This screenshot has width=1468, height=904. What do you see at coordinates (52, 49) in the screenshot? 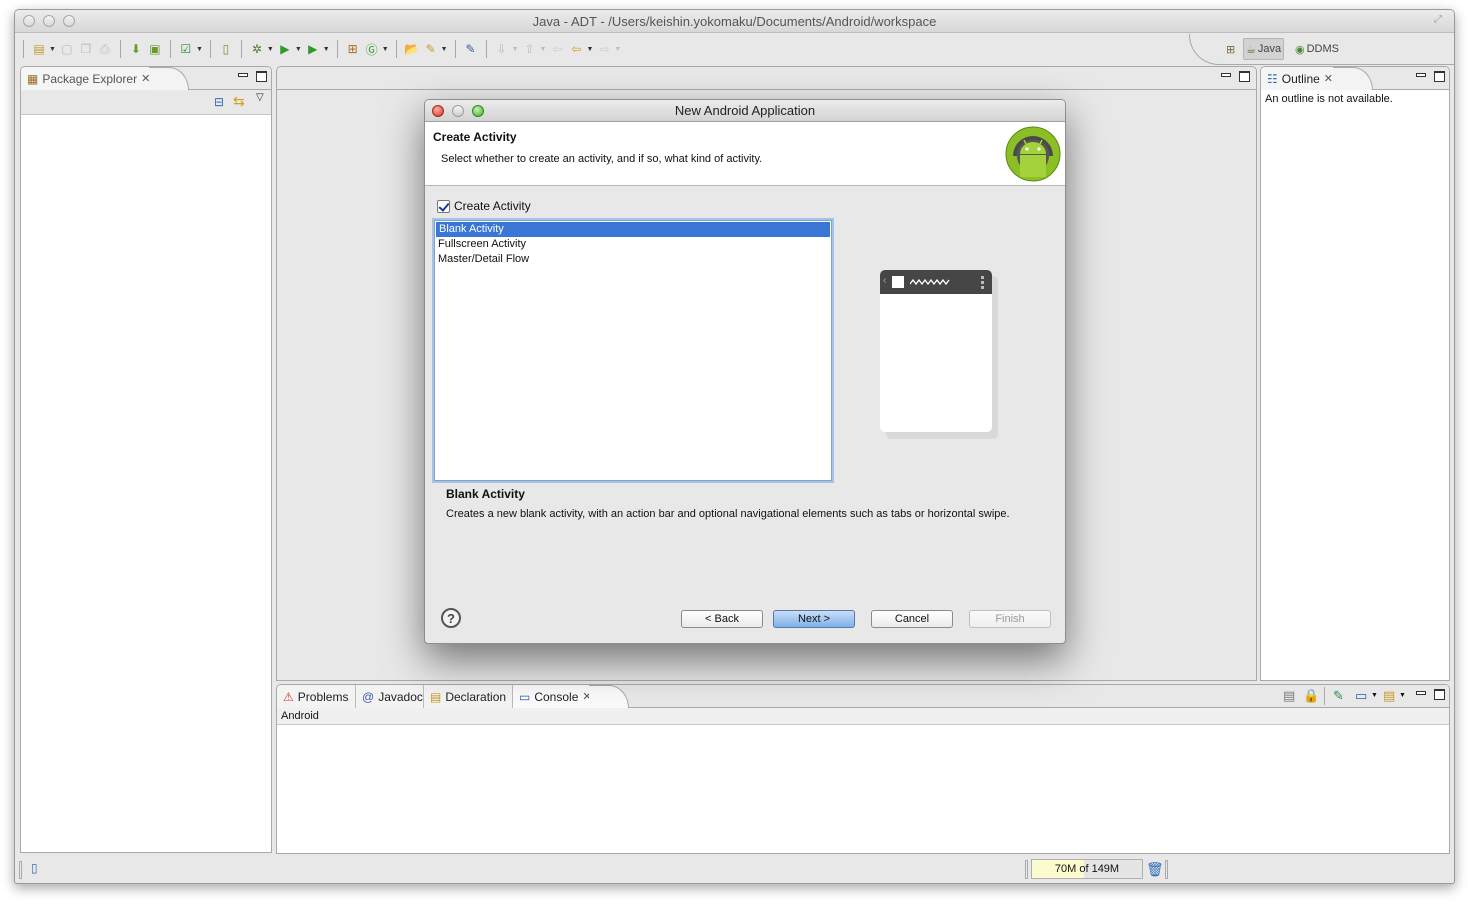
I see `new-dropdown-arrow: ▼` at bounding box center [52, 49].